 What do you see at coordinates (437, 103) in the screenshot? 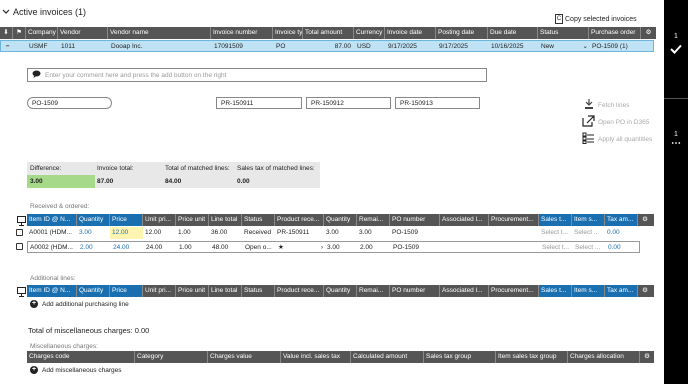
I see `receipt-field-3: PR-150913` at bounding box center [437, 103].